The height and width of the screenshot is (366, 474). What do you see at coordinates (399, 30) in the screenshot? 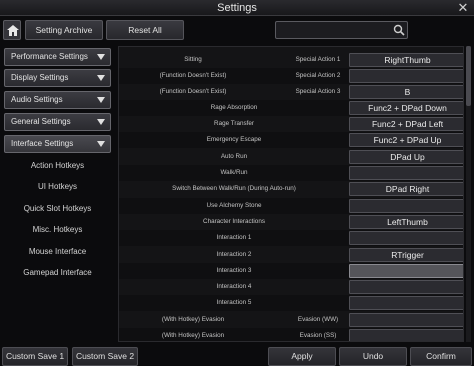
I see `search-icon` at bounding box center [399, 30].